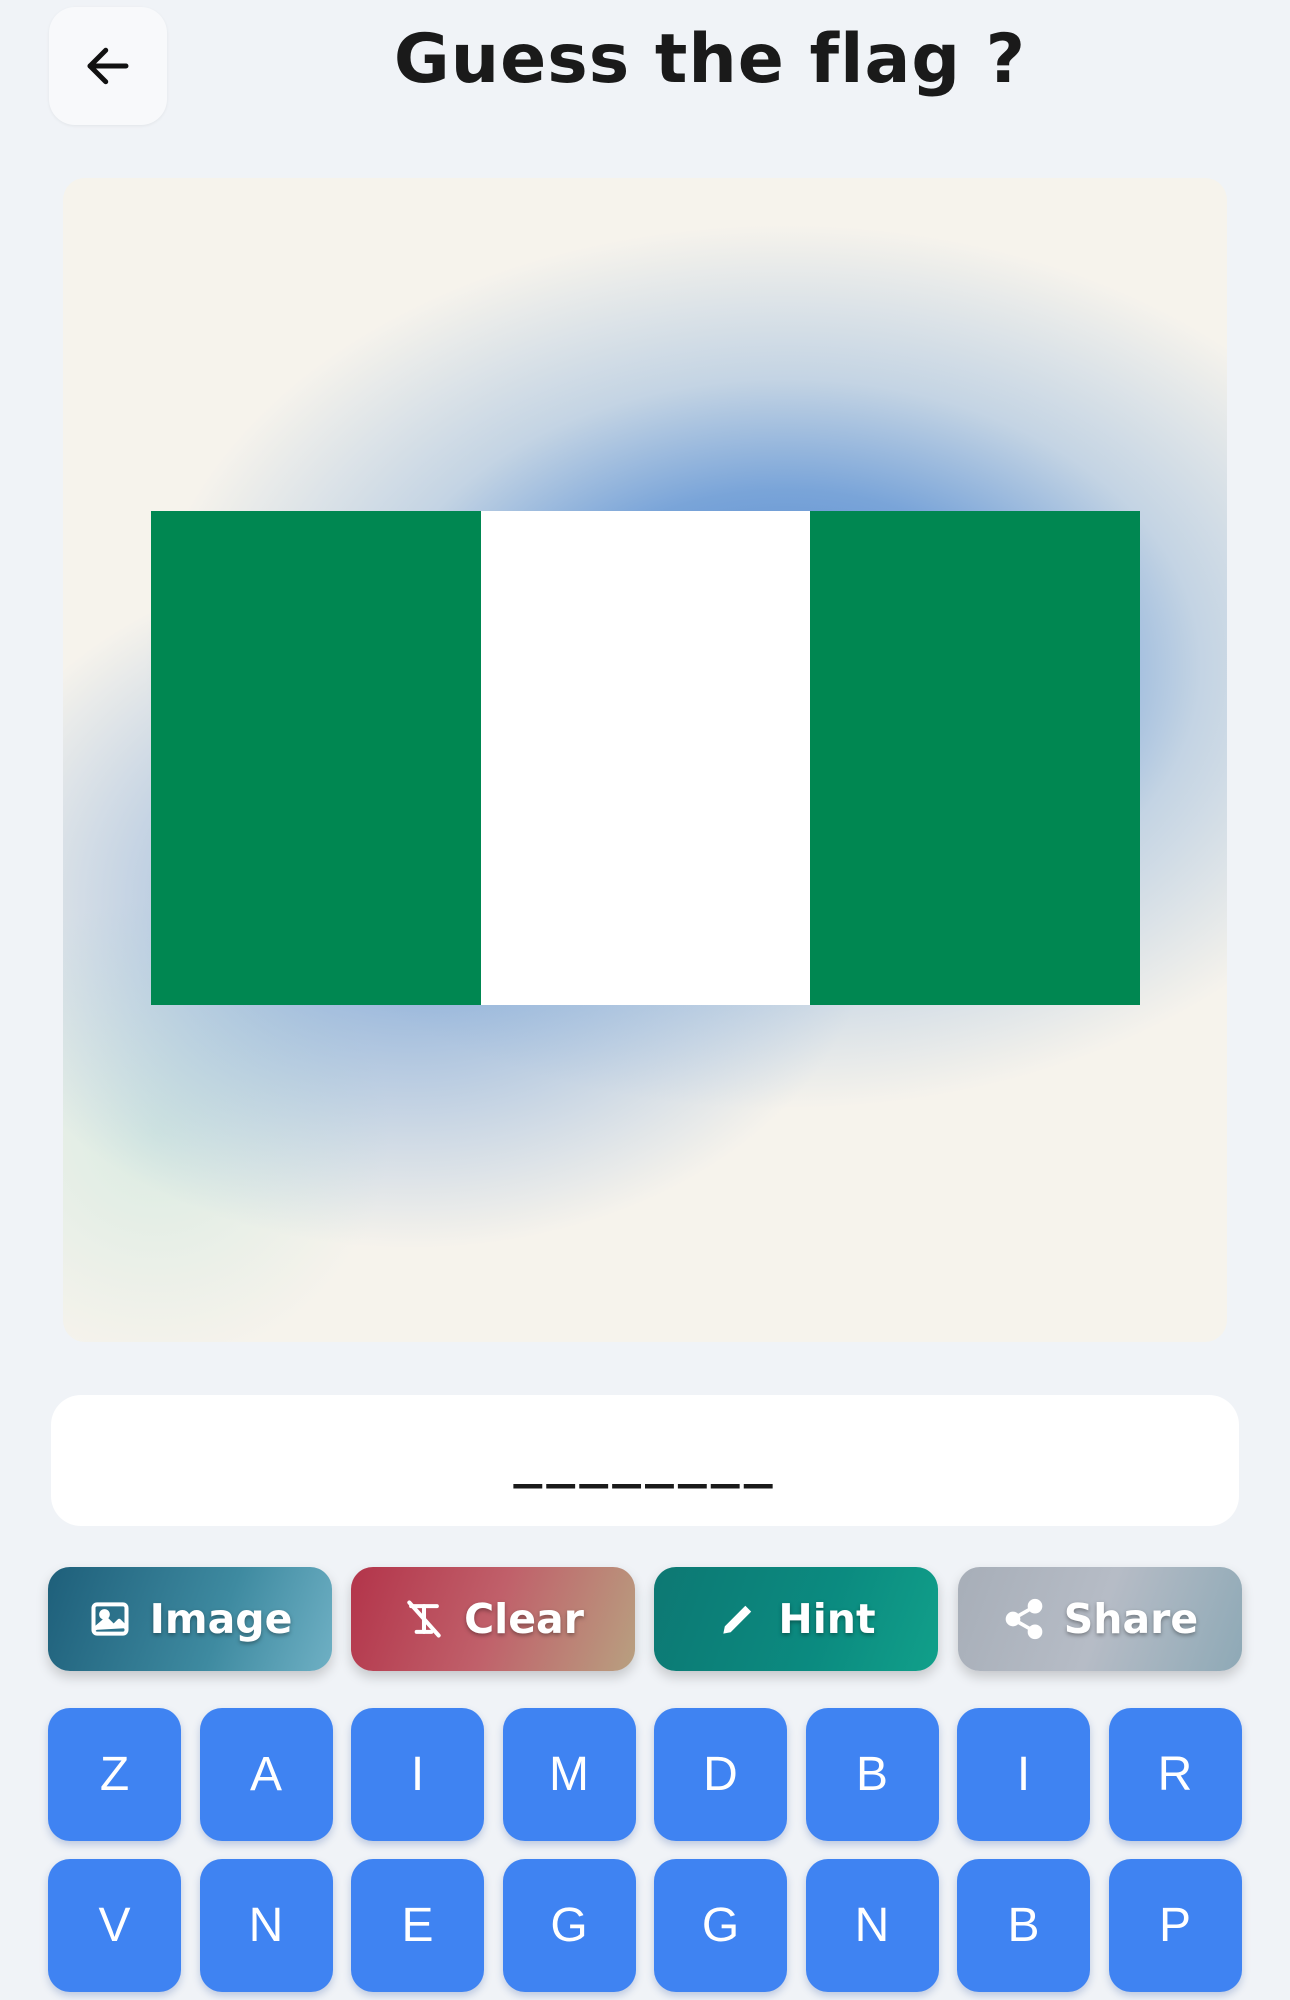  I want to click on letter-key: D, so click(720, 1774).